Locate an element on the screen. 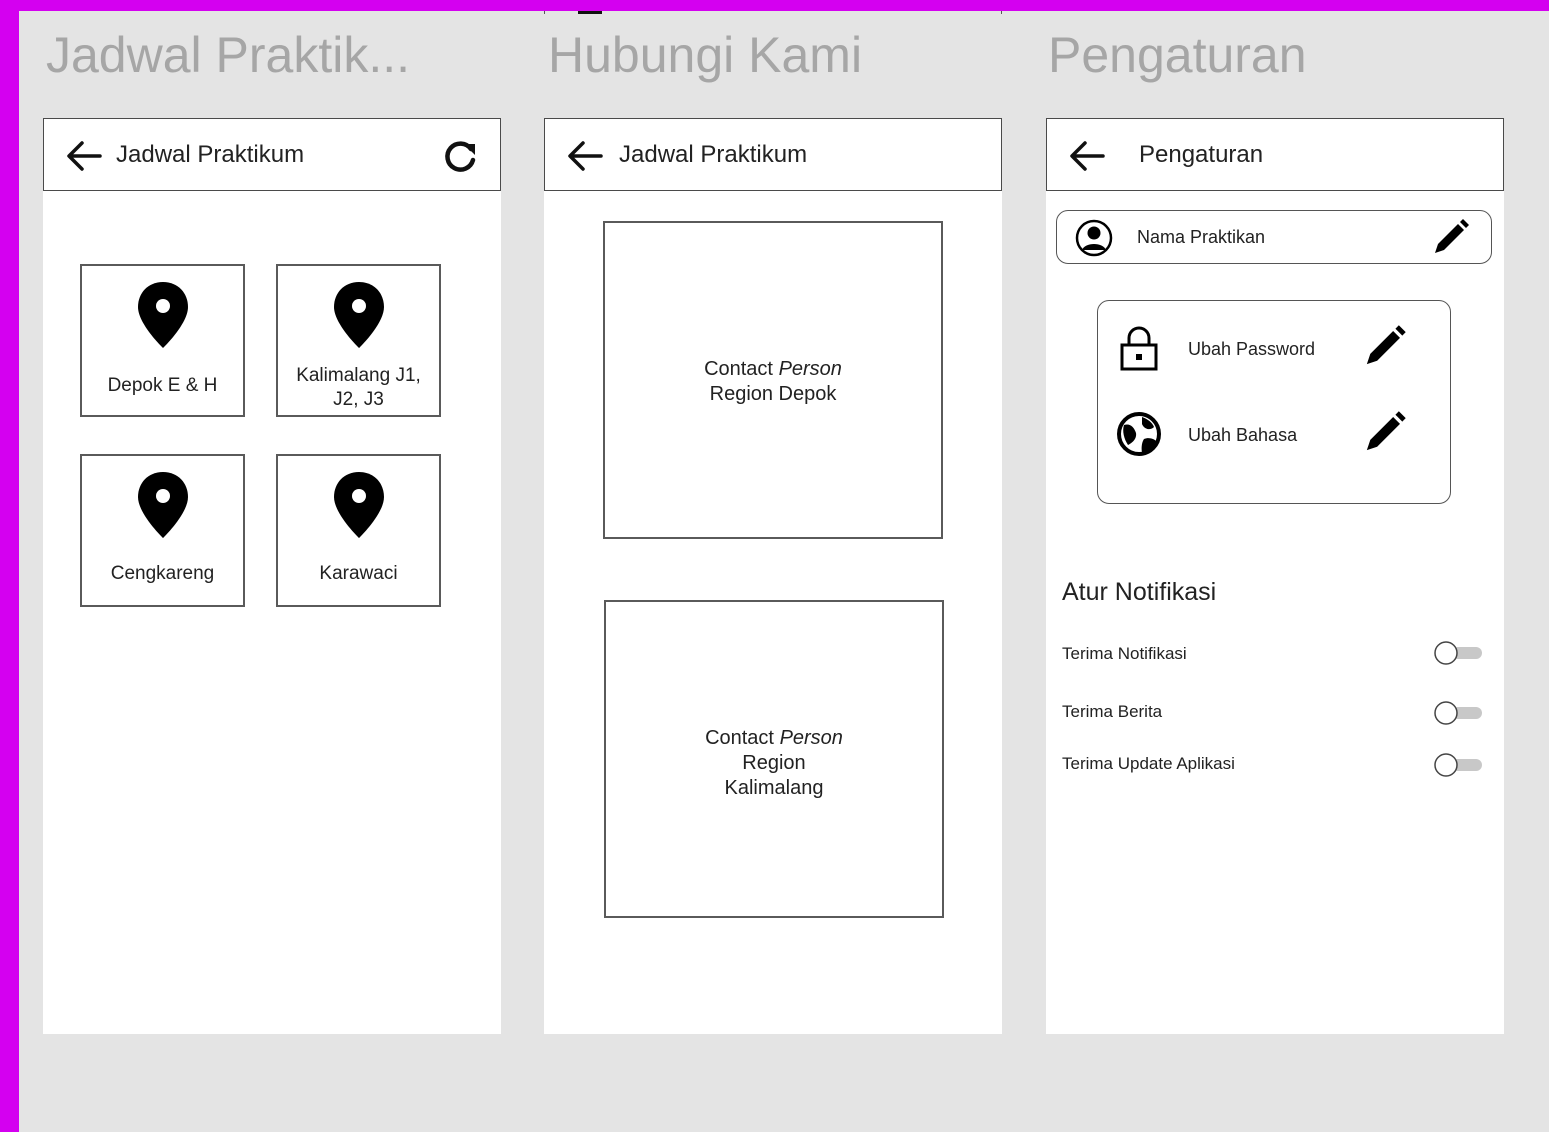  app-header: Pengaturan is located at coordinates (1275, 154).